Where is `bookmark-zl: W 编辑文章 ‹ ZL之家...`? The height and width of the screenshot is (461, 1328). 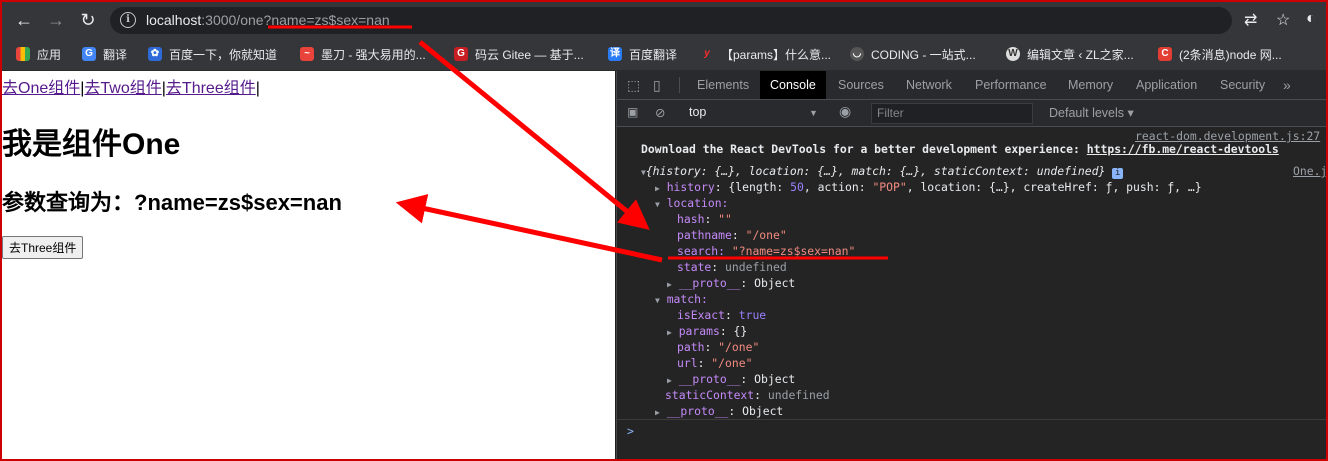
bookmark-zl: W 编辑文章 ‹ ZL之家... is located at coordinates (1070, 54).